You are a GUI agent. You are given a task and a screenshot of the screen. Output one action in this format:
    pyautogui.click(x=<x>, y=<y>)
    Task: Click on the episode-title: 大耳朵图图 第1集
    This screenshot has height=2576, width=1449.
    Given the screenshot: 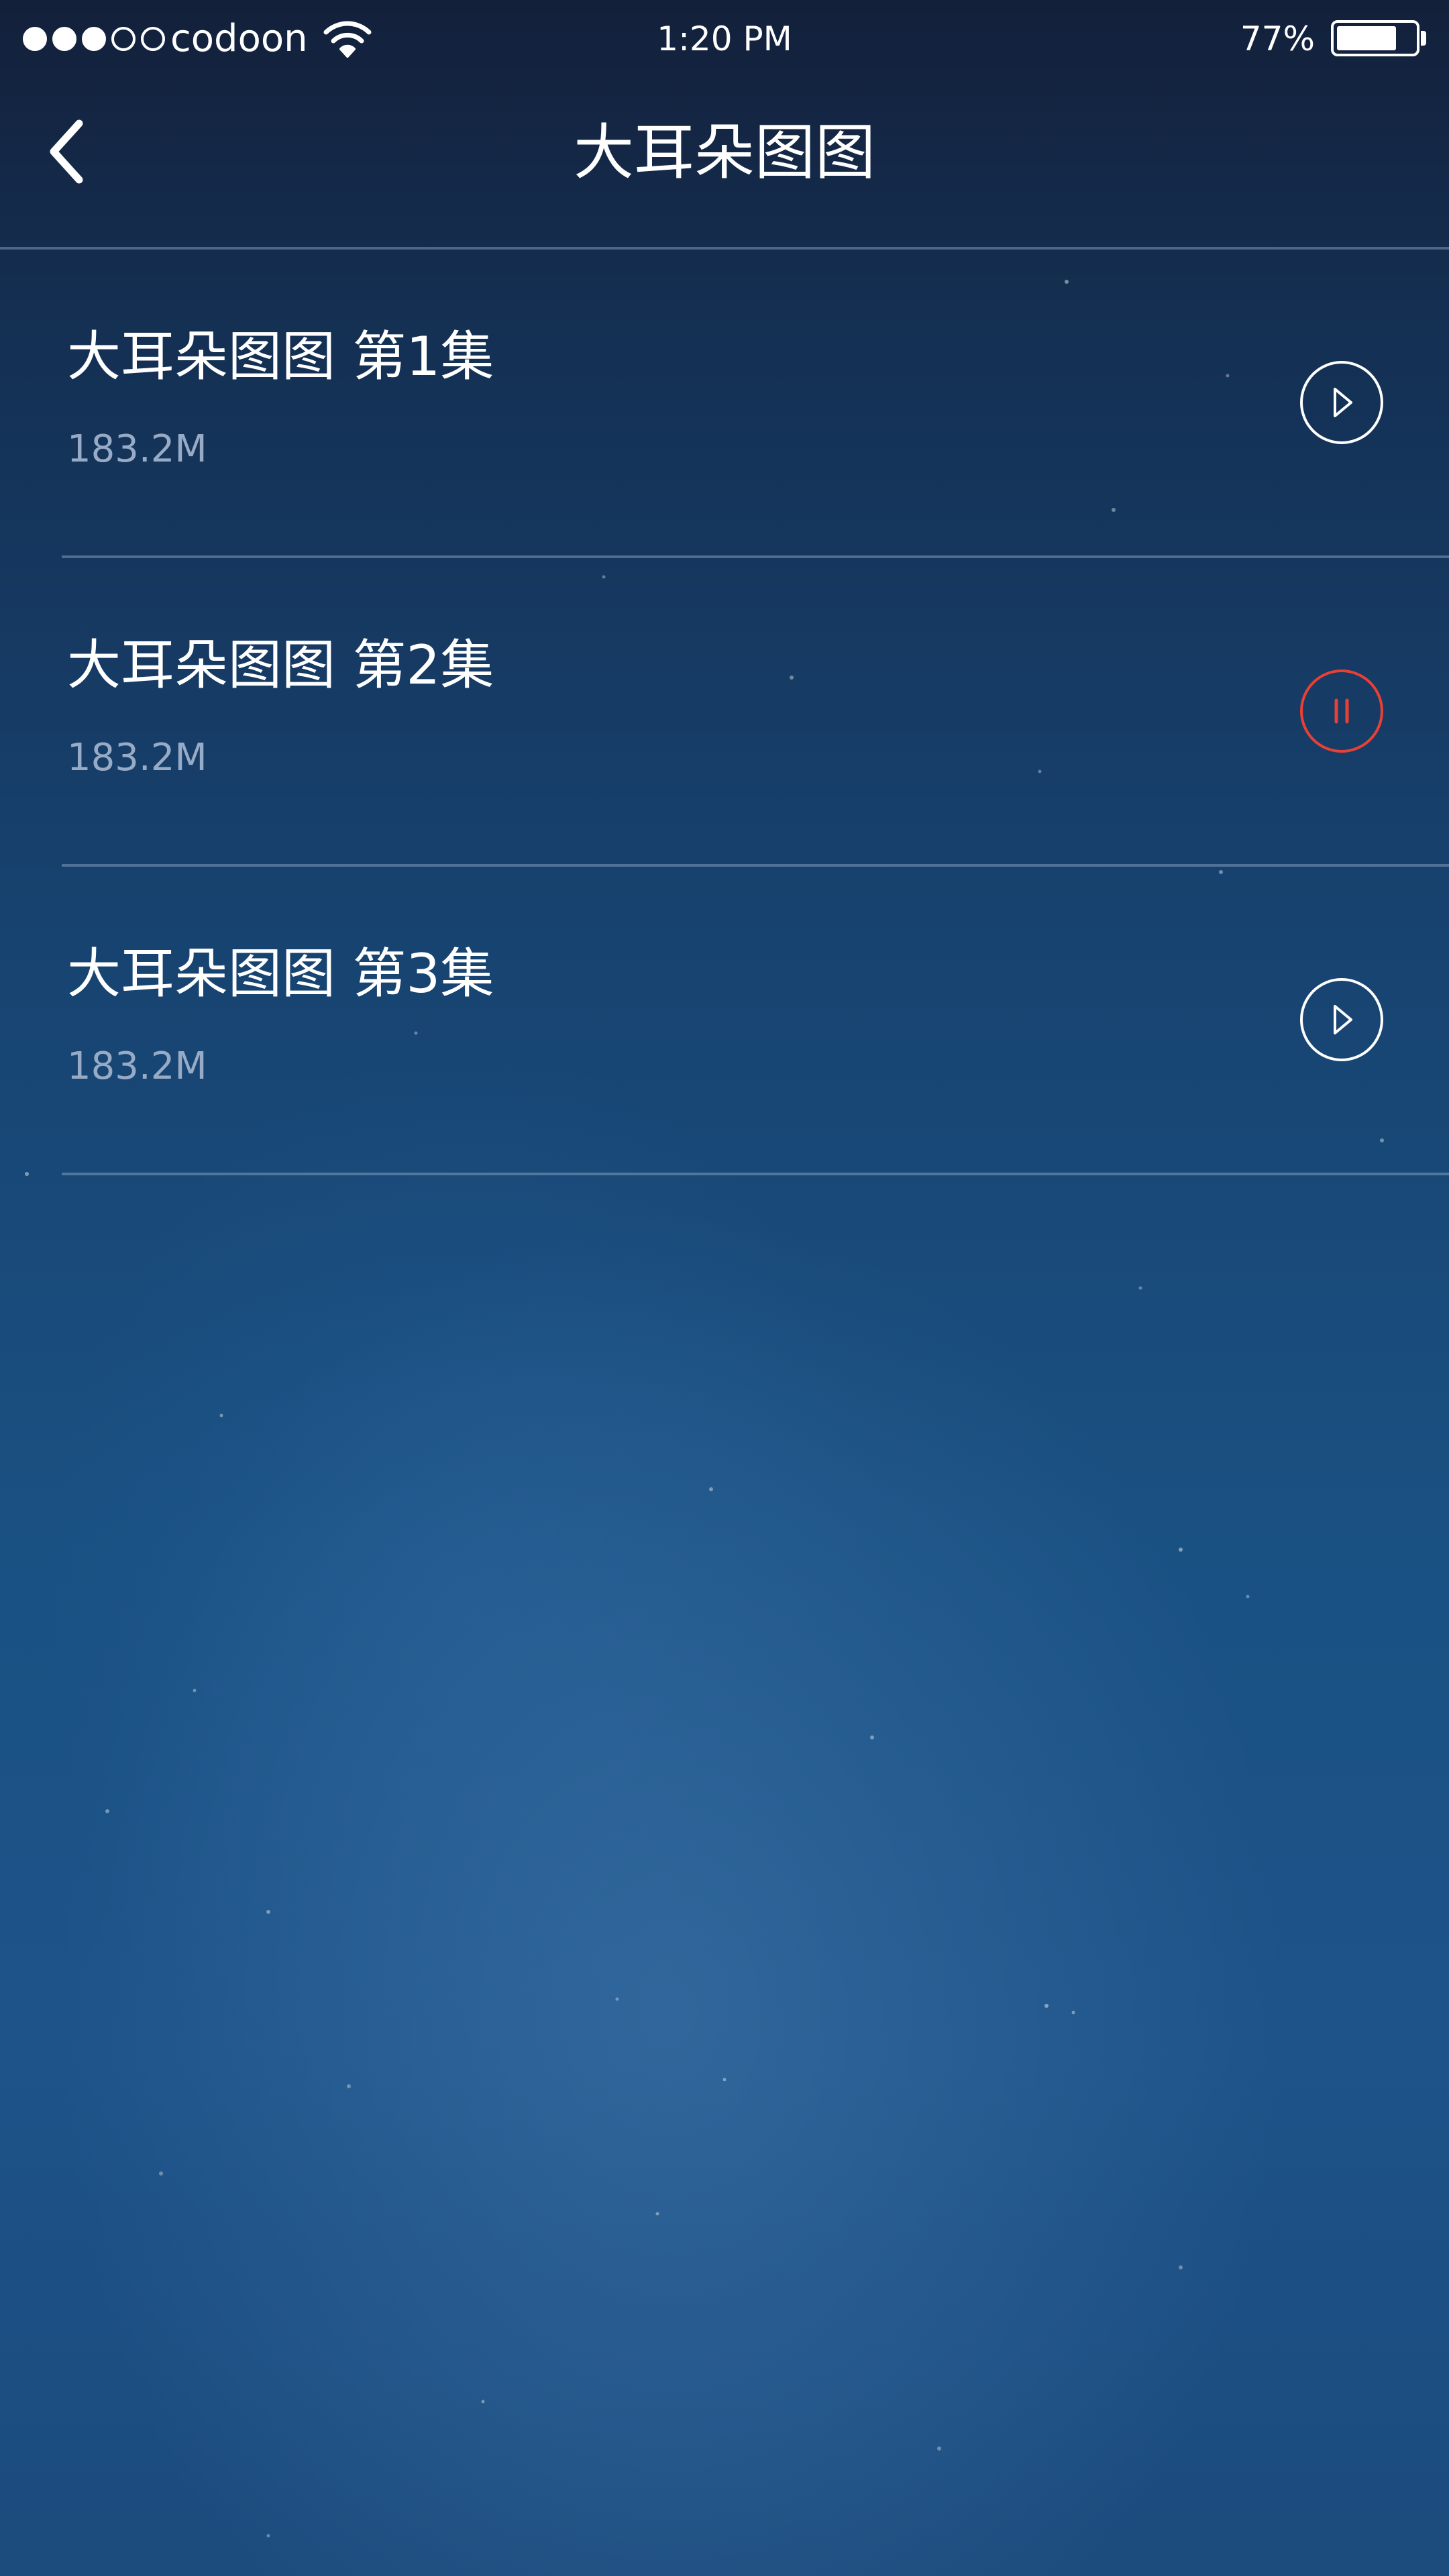 What is the action you would take?
    pyautogui.click(x=280, y=356)
    